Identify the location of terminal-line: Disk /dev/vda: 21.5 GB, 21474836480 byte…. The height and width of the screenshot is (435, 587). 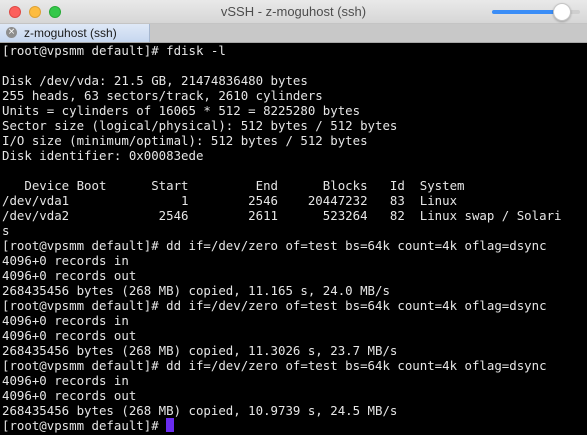
(155, 80).